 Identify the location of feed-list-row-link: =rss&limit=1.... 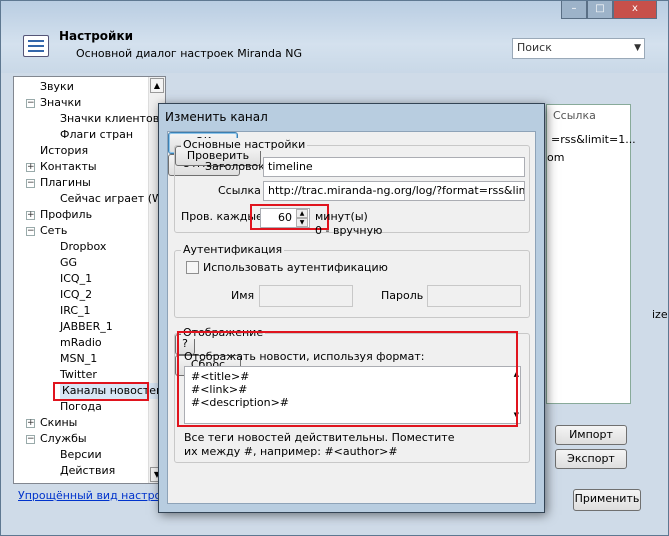
(593, 139).